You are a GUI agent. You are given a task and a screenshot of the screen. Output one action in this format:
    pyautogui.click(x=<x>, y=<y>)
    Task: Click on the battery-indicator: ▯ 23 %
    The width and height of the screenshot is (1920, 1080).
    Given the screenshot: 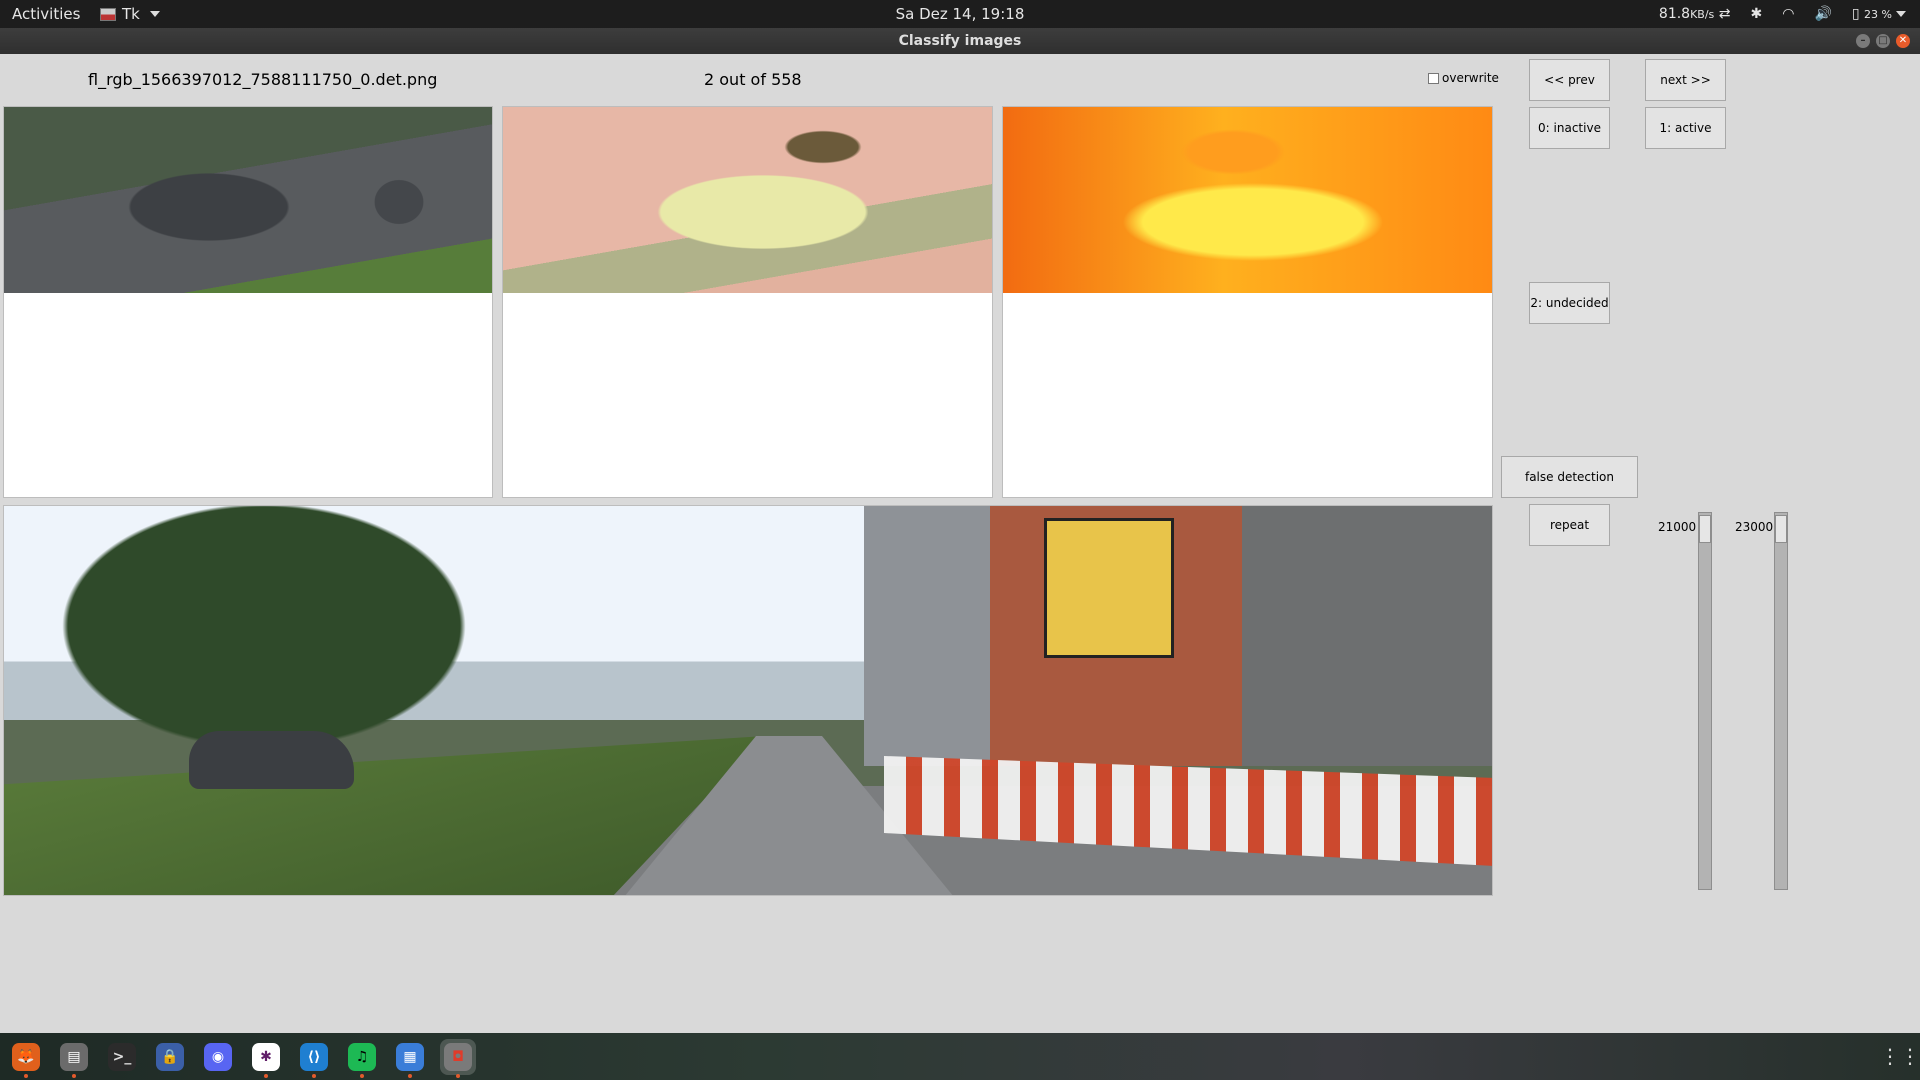 What is the action you would take?
    pyautogui.click(x=1879, y=14)
    